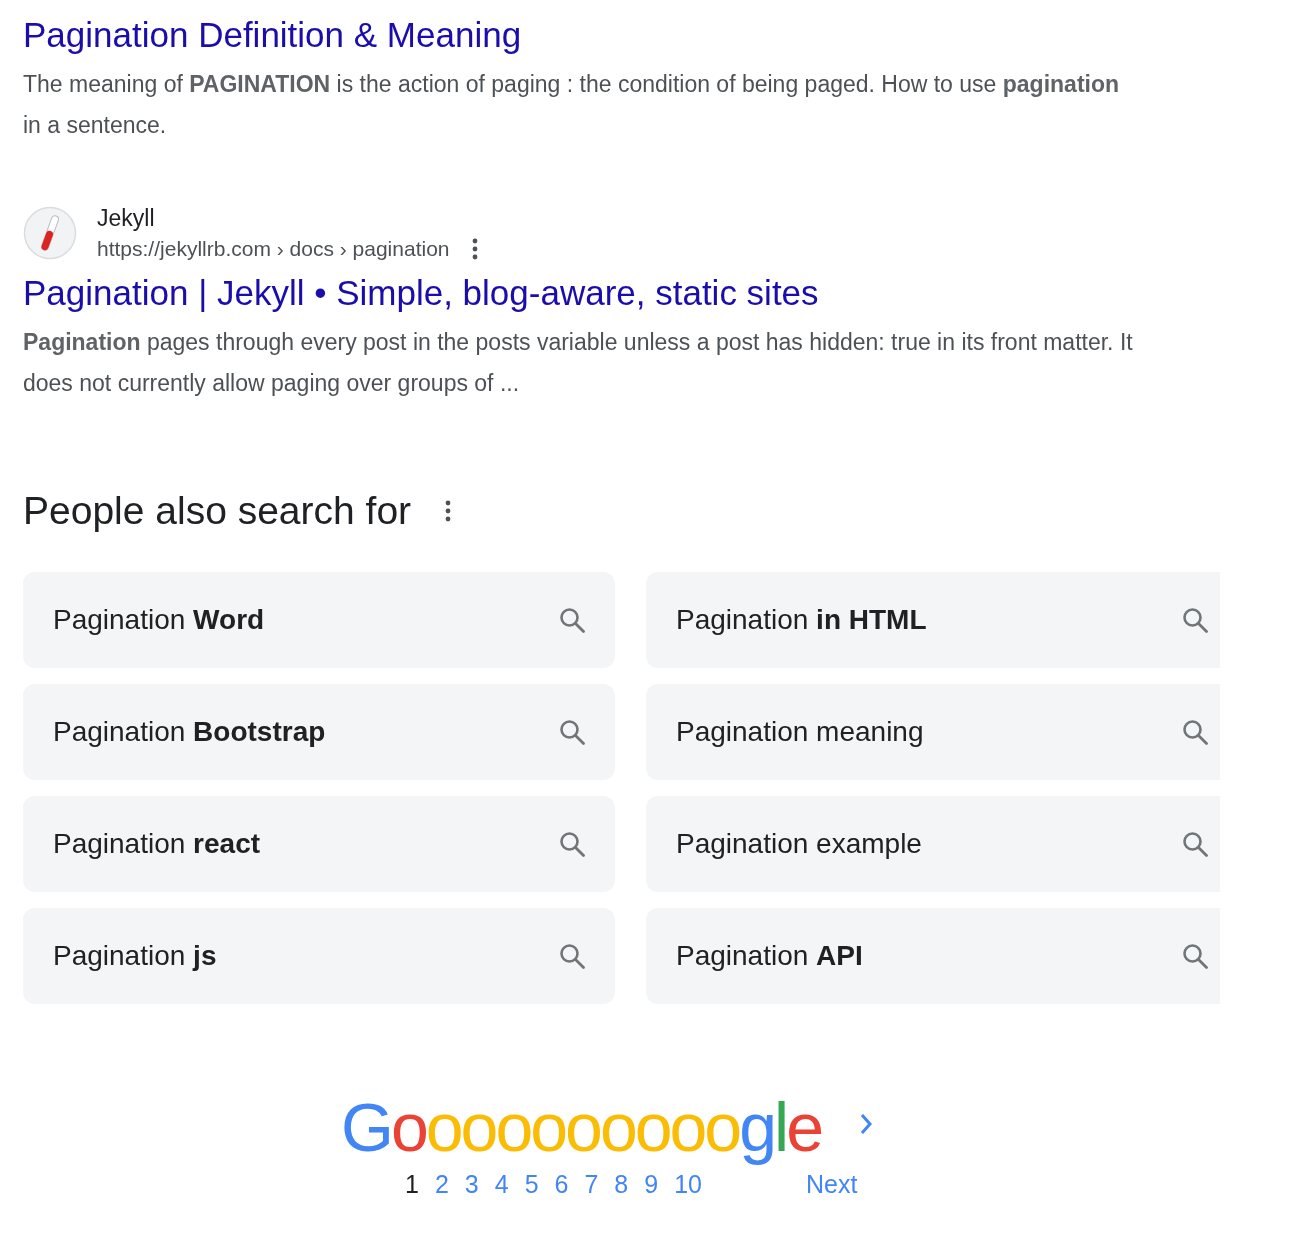 This screenshot has height=1242, width=1292. Describe the element at coordinates (471, 1184) in the screenshot. I see `page-number-link: 3` at that location.